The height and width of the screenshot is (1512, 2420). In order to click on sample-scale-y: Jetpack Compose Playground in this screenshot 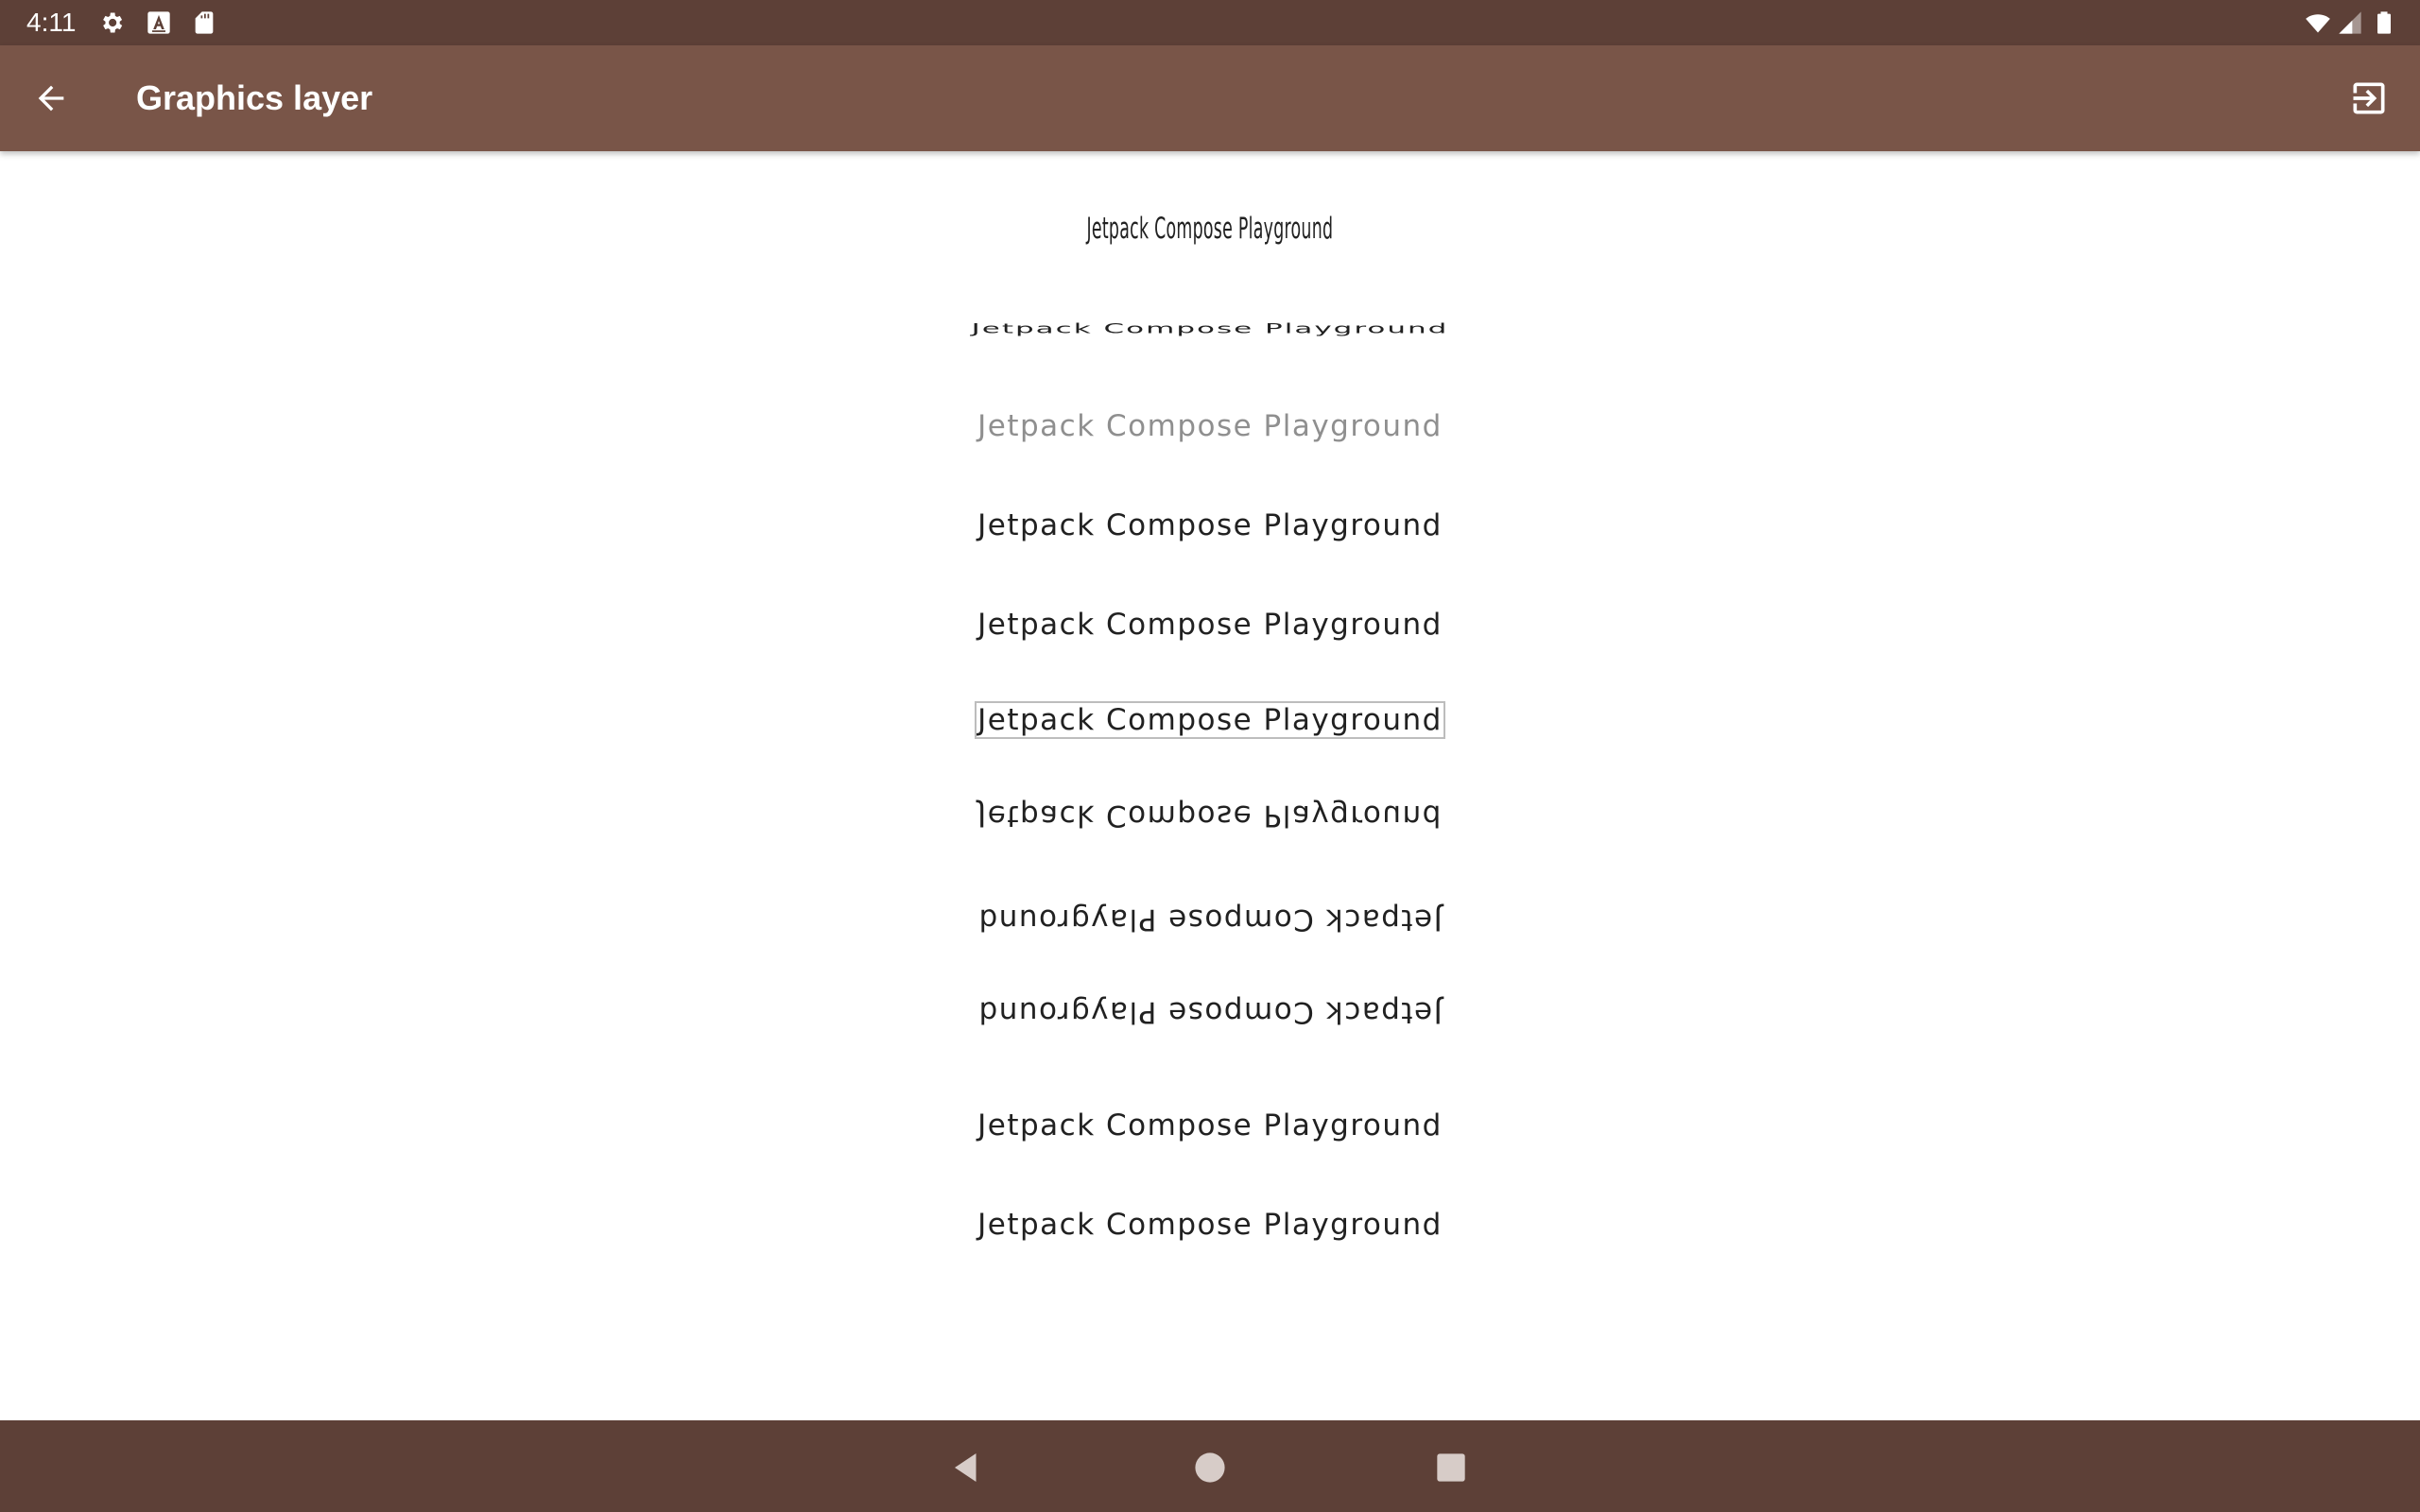, I will do `click(1210, 329)`.